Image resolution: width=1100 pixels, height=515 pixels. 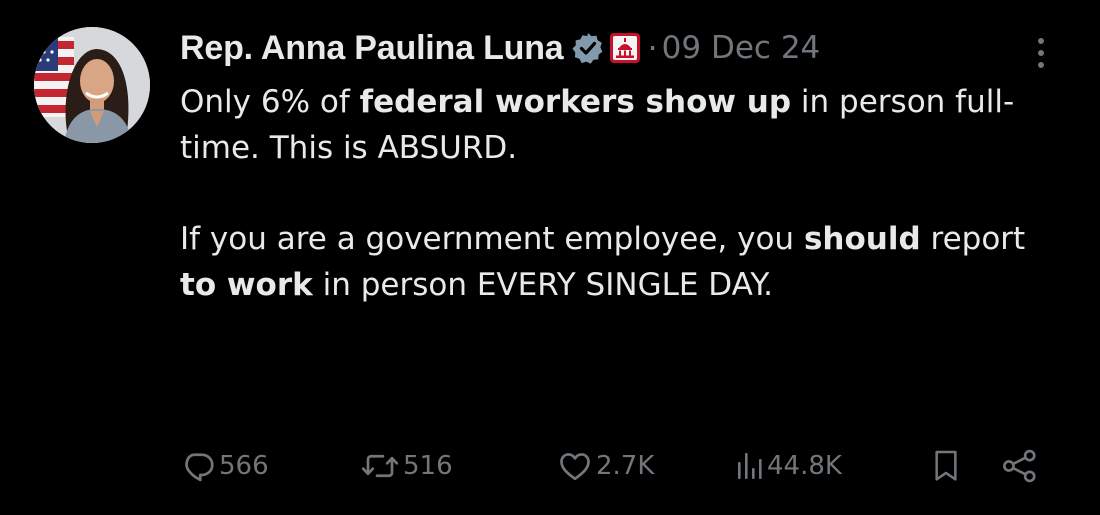 I want to click on profile-photo, so click(x=92, y=85).